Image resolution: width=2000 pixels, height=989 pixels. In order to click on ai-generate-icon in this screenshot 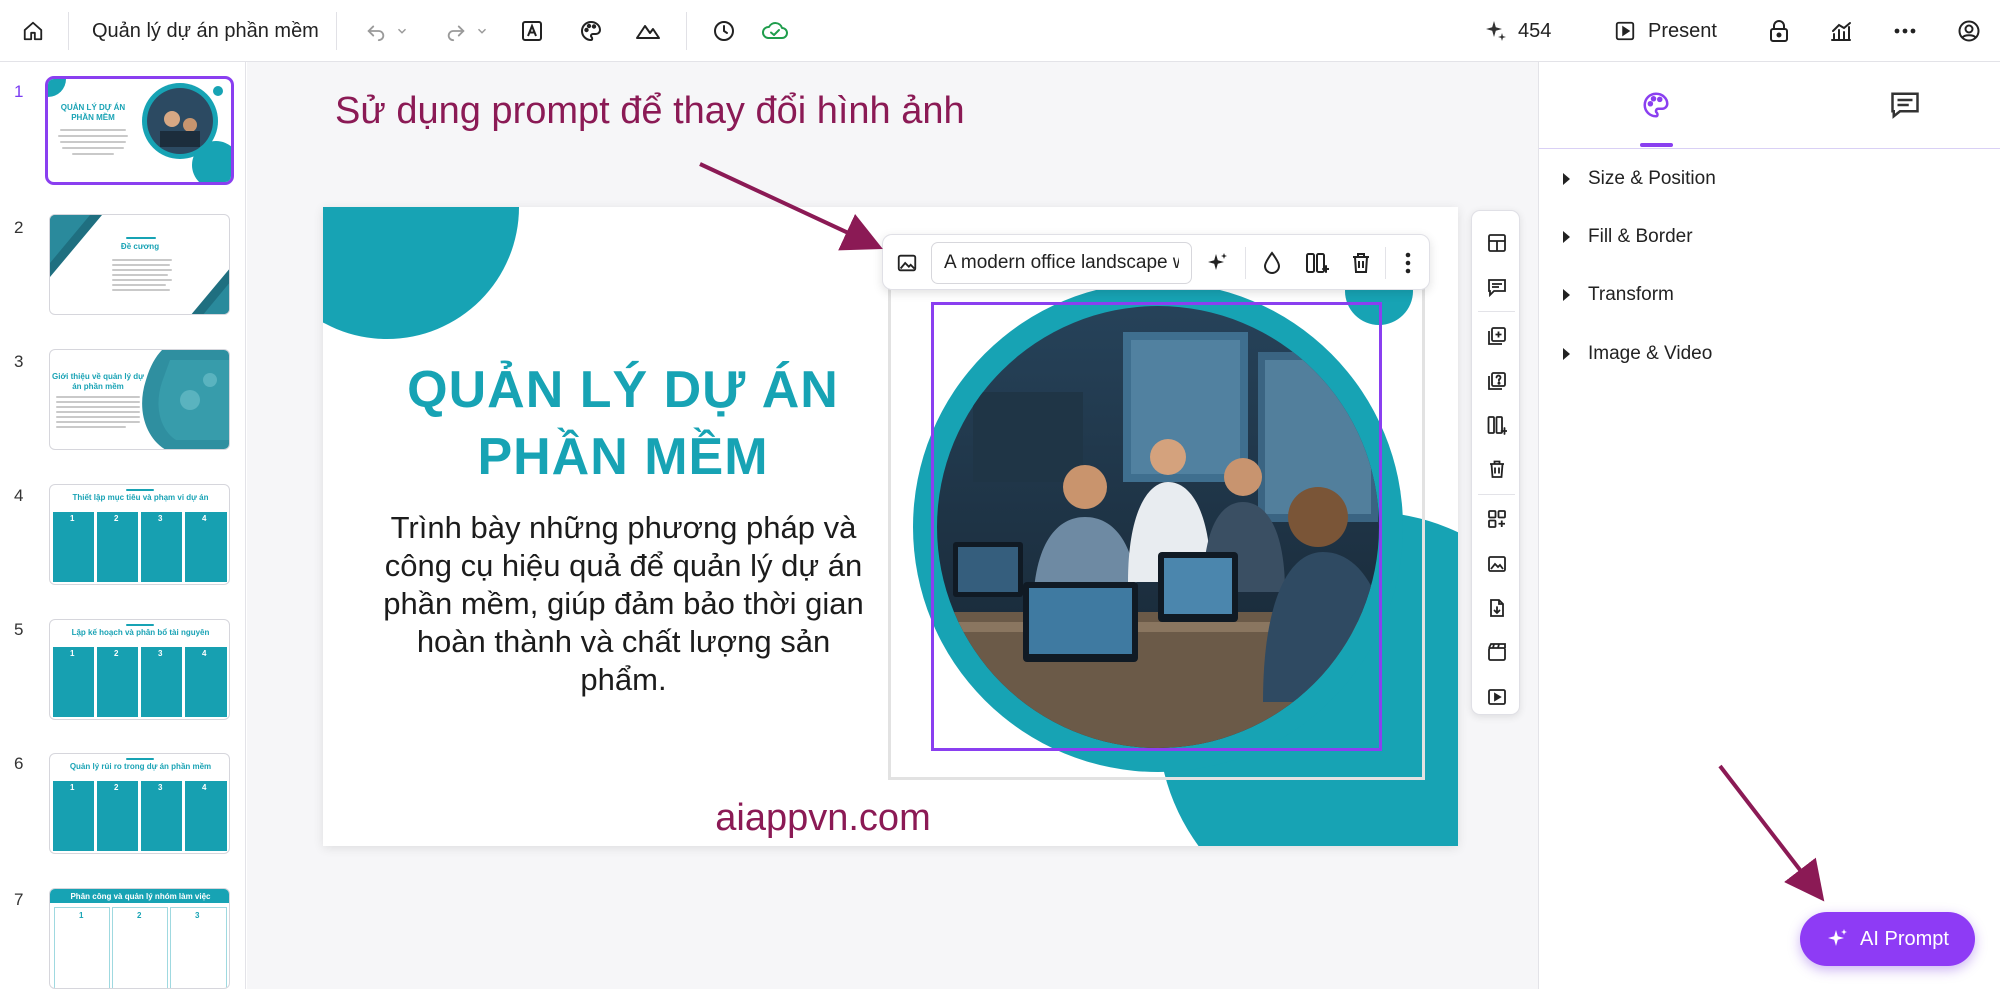, I will do `click(1218, 263)`.